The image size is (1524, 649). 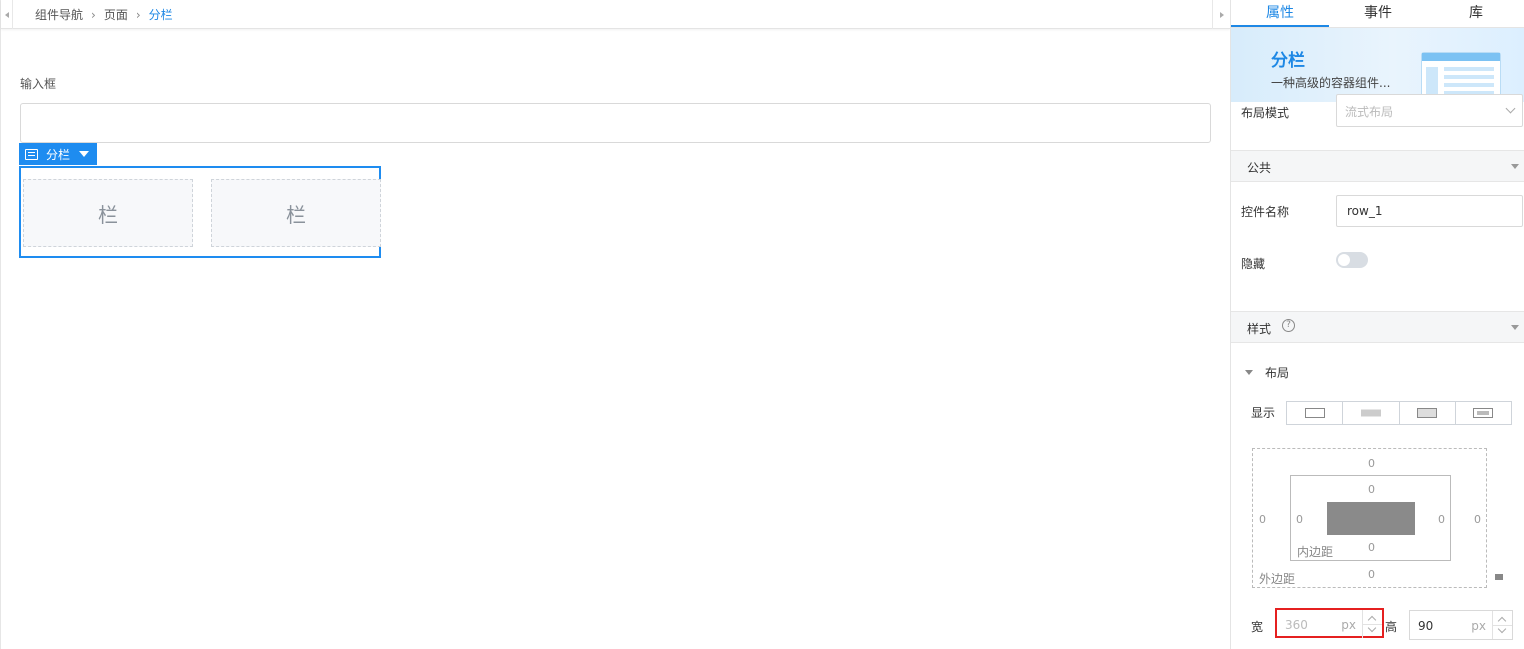 I want to click on layout-mode-select: 流式布局, so click(x=1429, y=110).